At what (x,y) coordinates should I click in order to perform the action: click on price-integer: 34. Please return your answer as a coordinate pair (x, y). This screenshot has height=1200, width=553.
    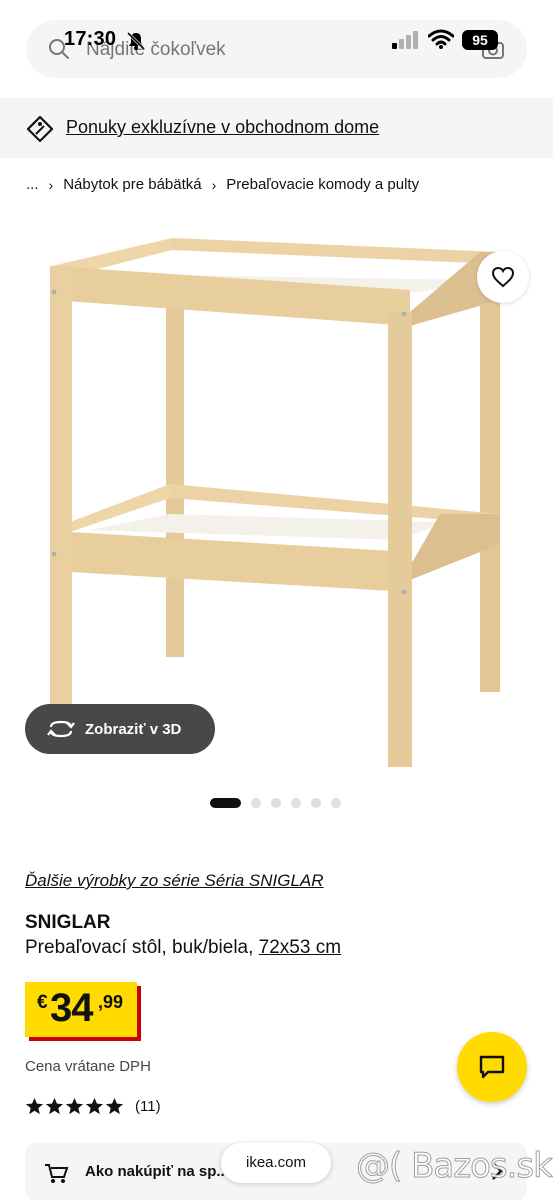
    Looking at the image, I should click on (71, 1008).